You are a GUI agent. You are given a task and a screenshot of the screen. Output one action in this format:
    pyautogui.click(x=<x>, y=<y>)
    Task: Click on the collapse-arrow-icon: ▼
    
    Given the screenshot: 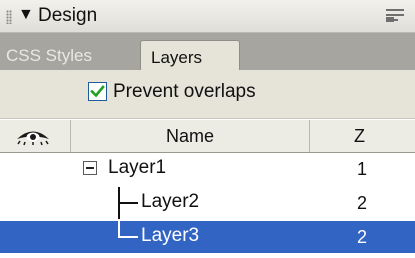 What is the action you would take?
    pyautogui.click(x=26, y=15)
    